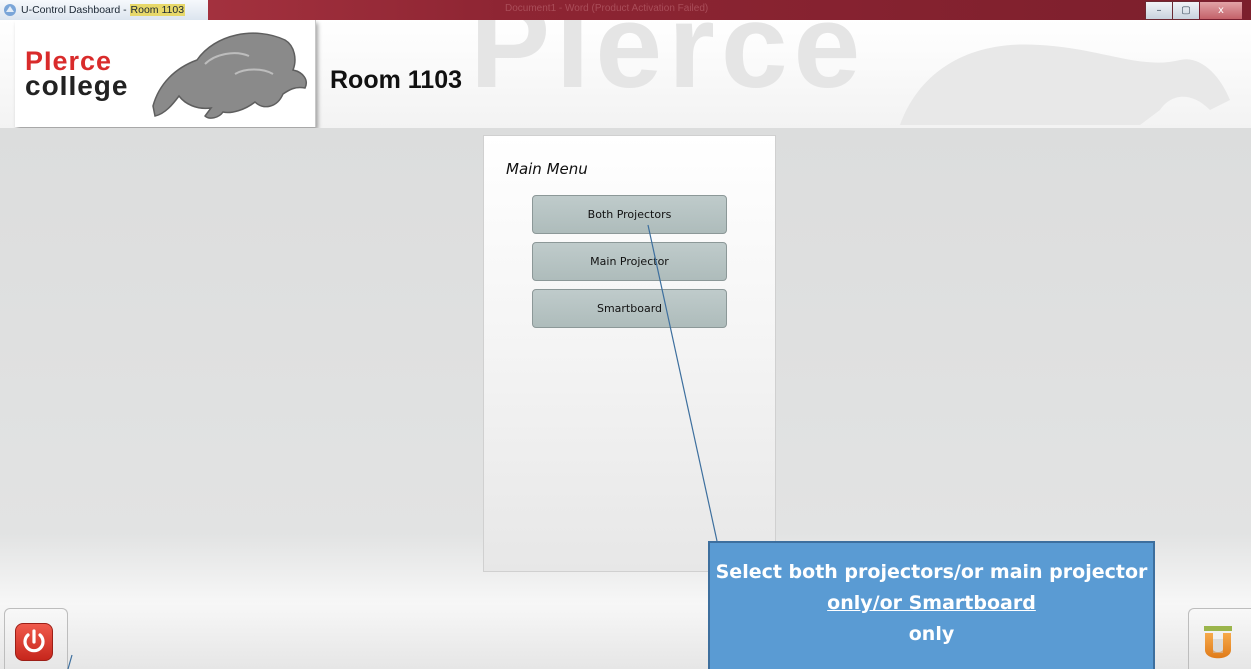  What do you see at coordinates (547, 169) in the screenshot?
I see `menu-title: Main Menu` at bounding box center [547, 169].